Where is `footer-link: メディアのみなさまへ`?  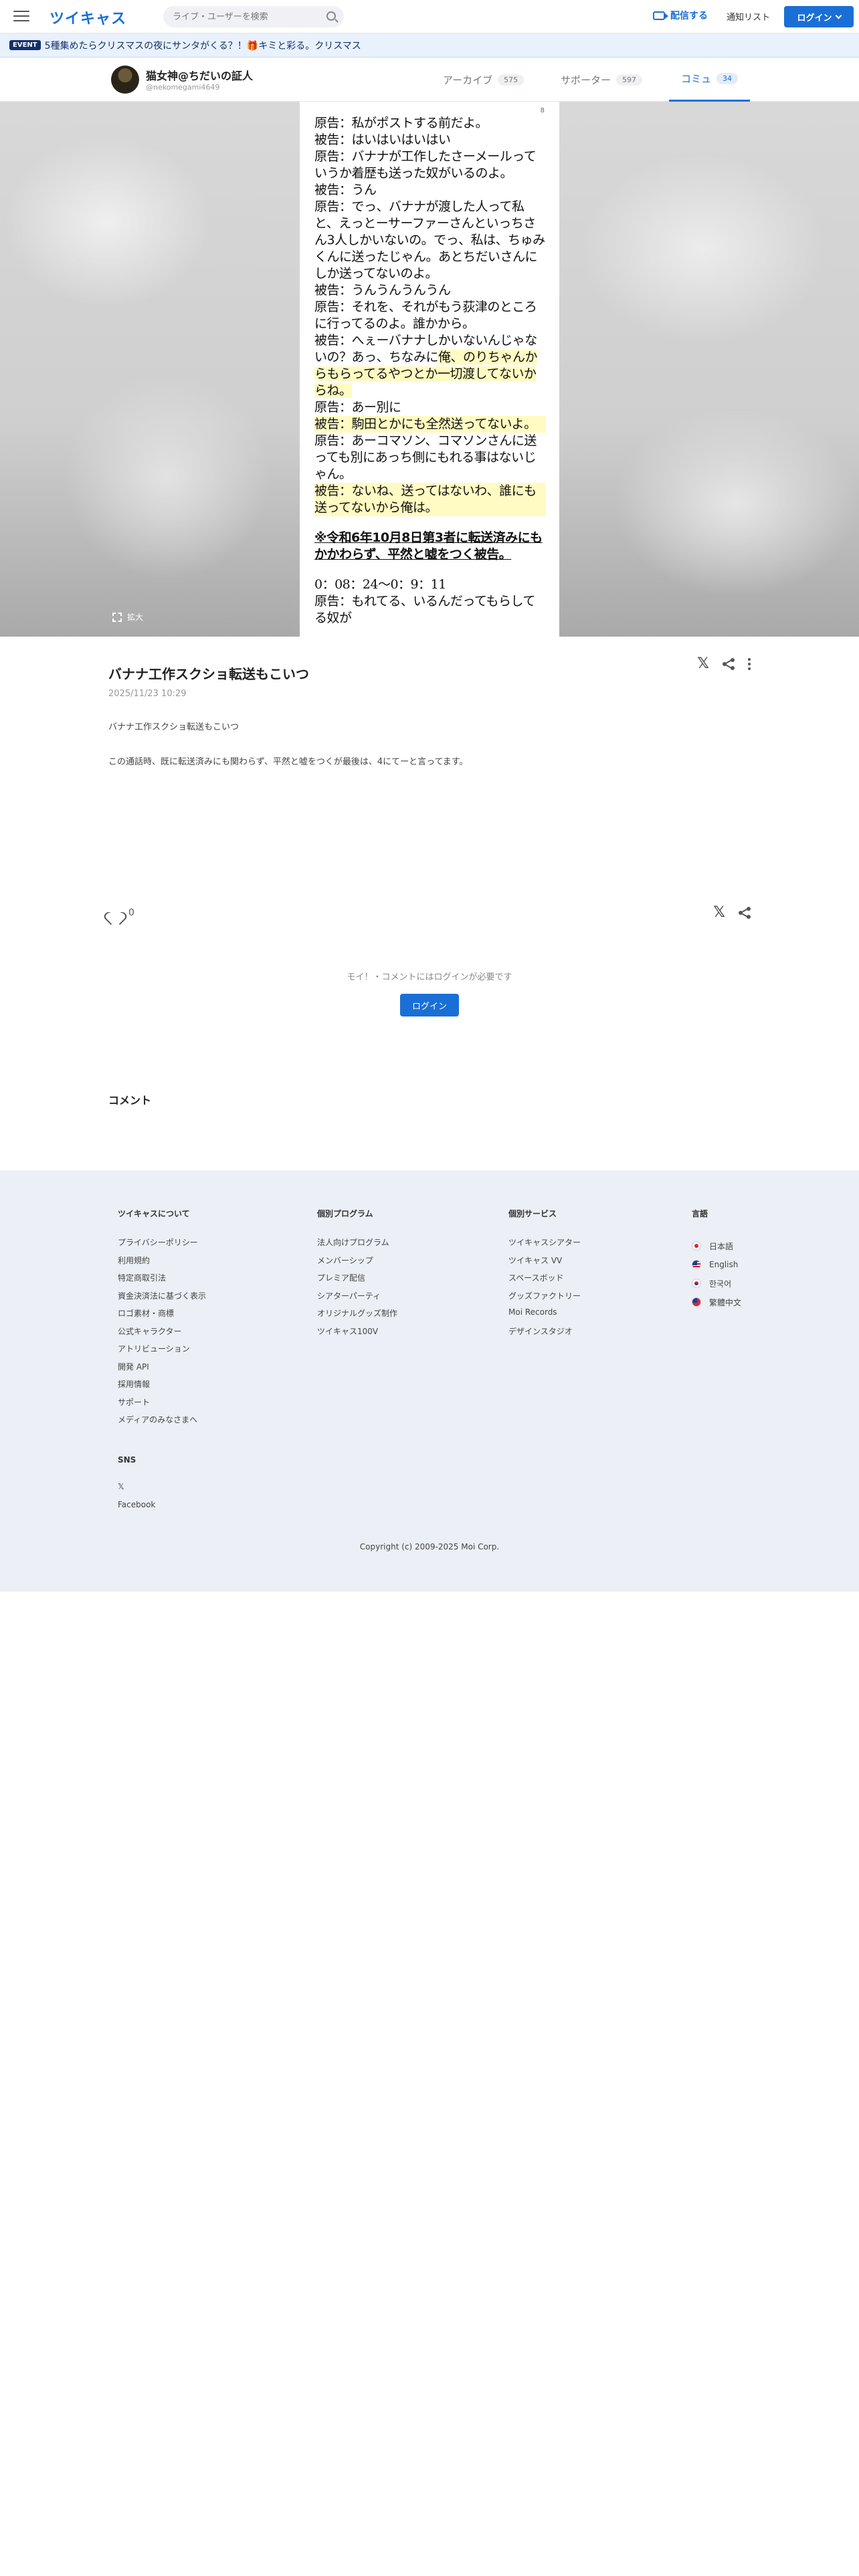
footer-link: メディアのみなさまへ is located at coordinates (162, 1423).